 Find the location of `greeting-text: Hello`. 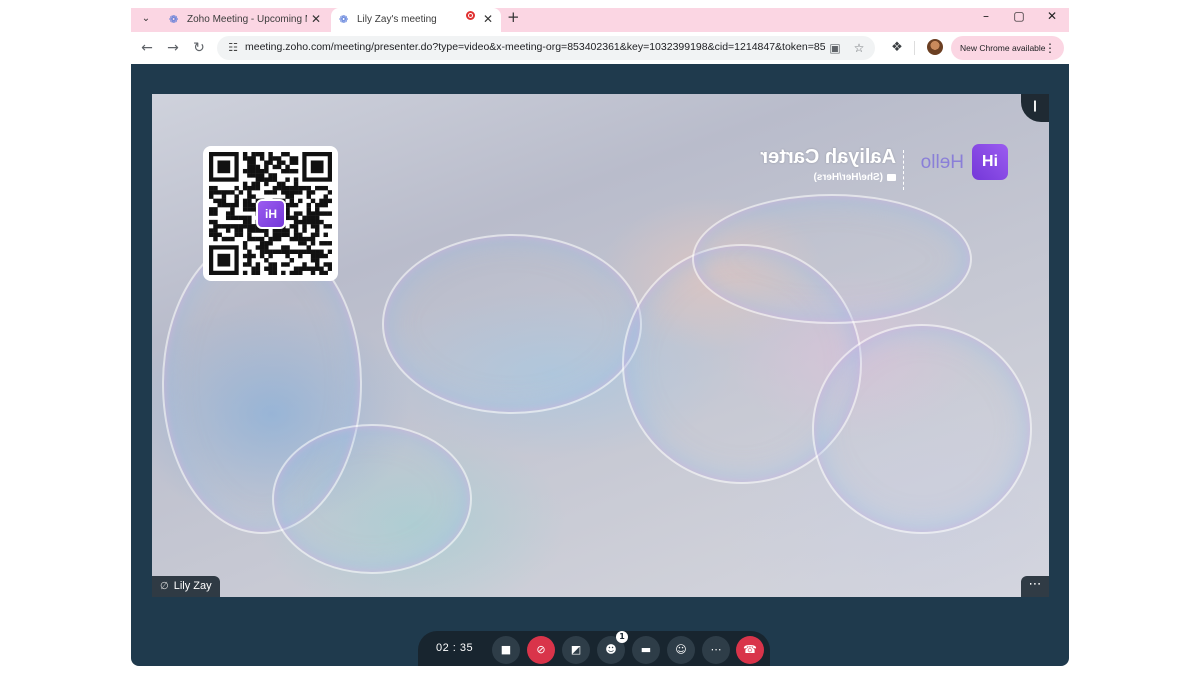

greeting-text: Hello is located at coordinates (942, 162).